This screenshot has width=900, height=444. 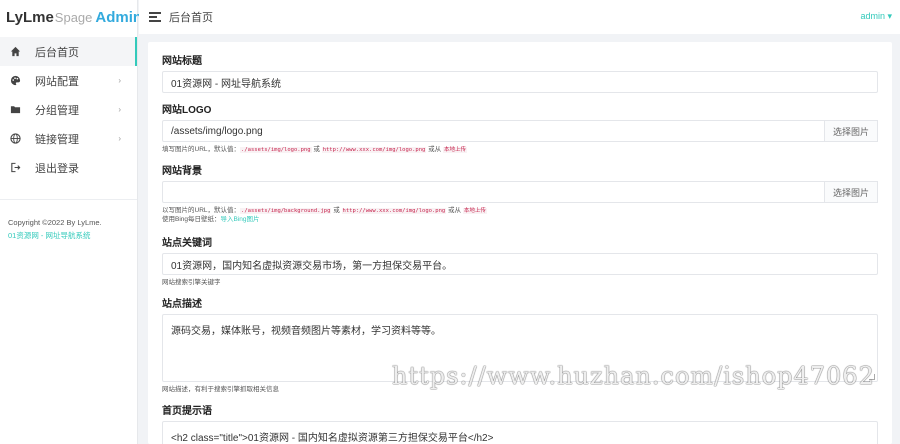 What do you see at coordinates (493, 131) in the screenshot?
I see `site-logo-input: /assets/img/logo.png` at bounding box center [493, 131].